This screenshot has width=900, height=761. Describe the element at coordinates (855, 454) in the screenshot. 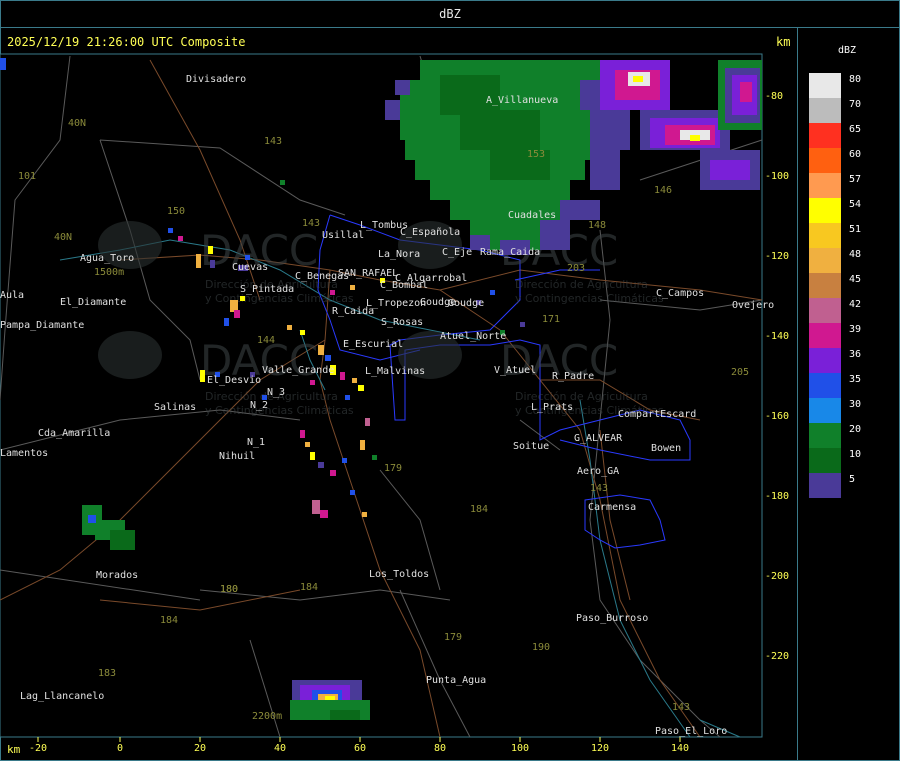

I see `legend-label: 10` at that location.